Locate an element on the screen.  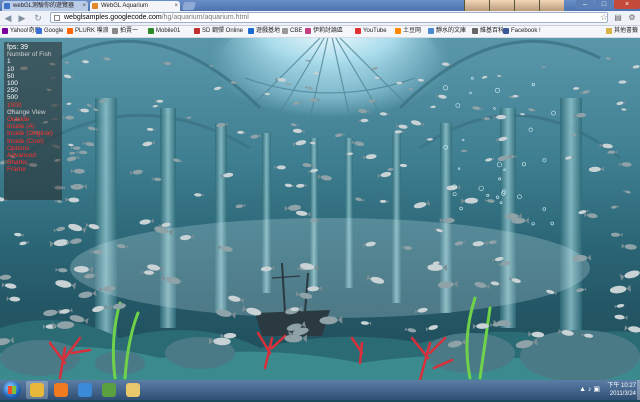
maximize-button: □ is located at coordinates (604, 4).